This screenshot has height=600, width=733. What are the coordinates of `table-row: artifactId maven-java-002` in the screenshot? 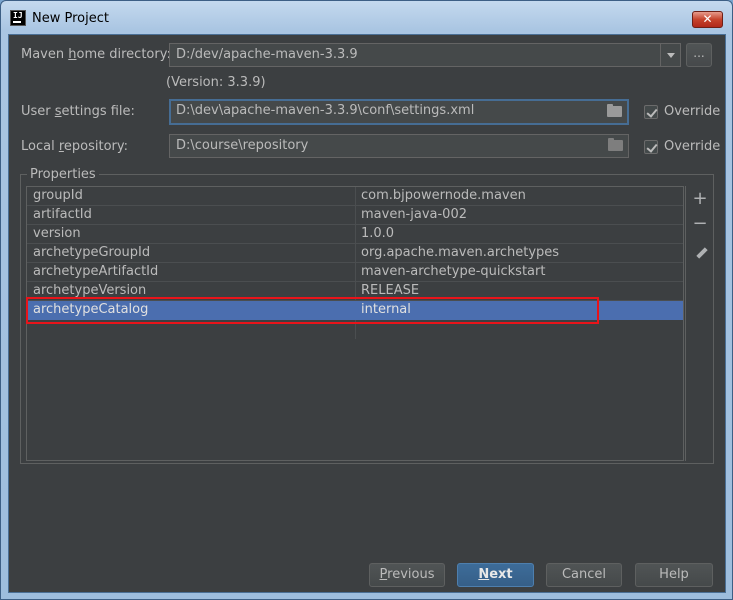 It's located at (355, 215).